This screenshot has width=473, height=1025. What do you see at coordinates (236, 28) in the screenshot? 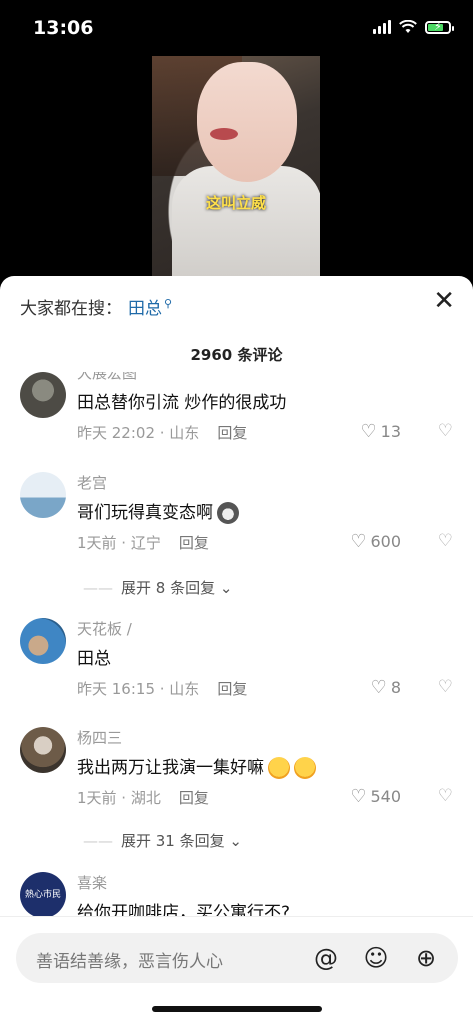
I see `status-bar: 13:06 ⚡` at bounding box center [236, 28].